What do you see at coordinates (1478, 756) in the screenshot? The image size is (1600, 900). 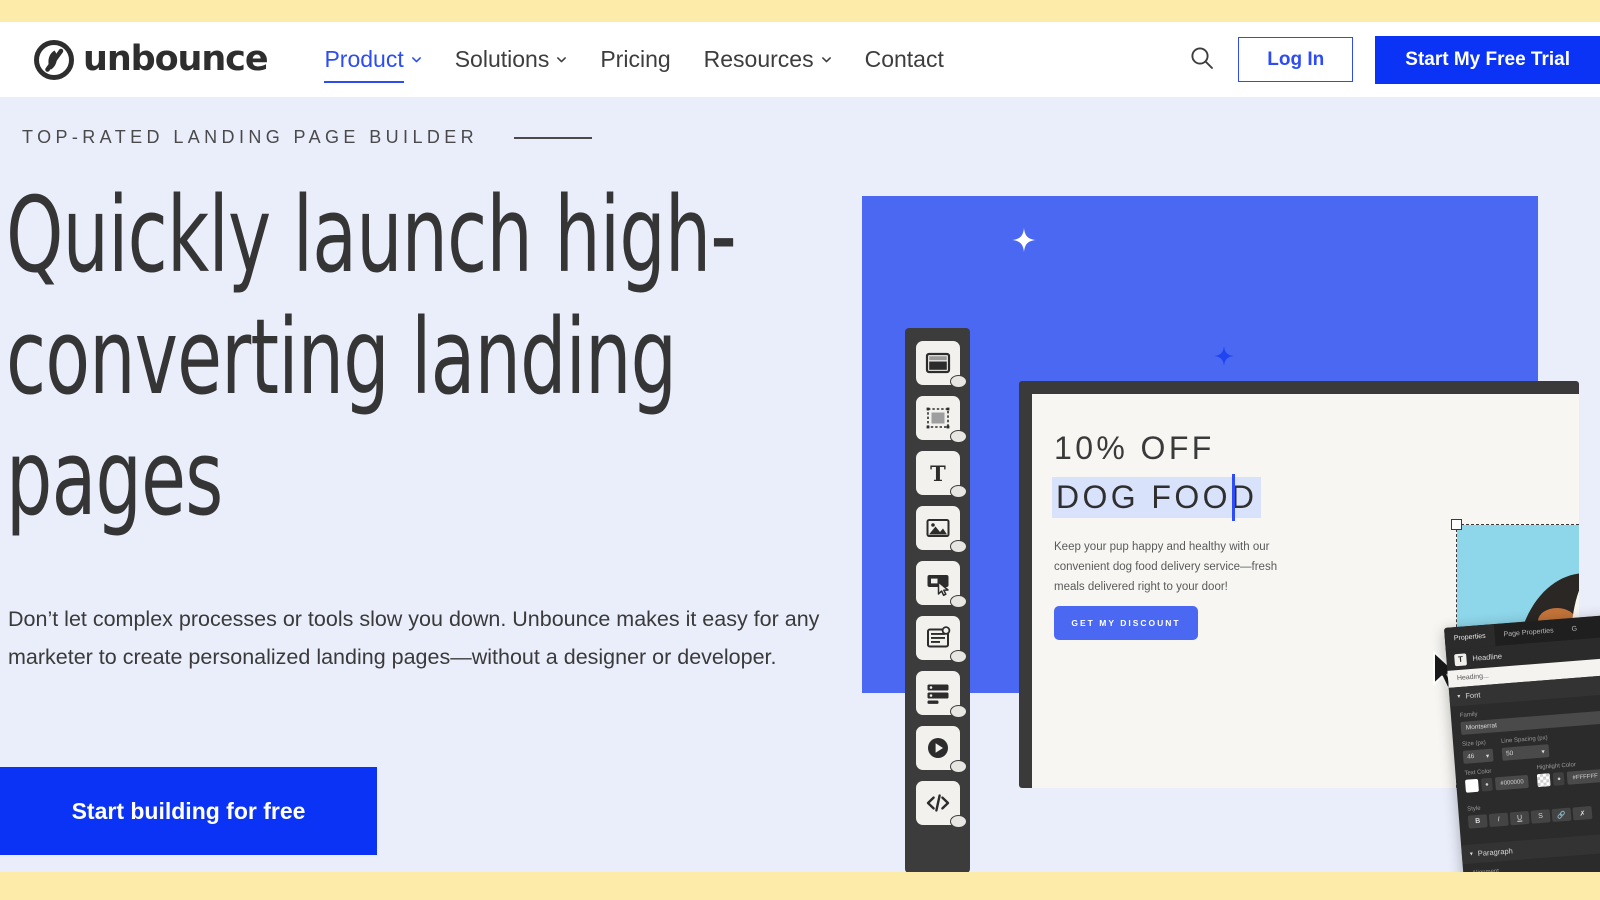 I see `select-font-size: 46 ▾` at bounding box center [1478, 756].